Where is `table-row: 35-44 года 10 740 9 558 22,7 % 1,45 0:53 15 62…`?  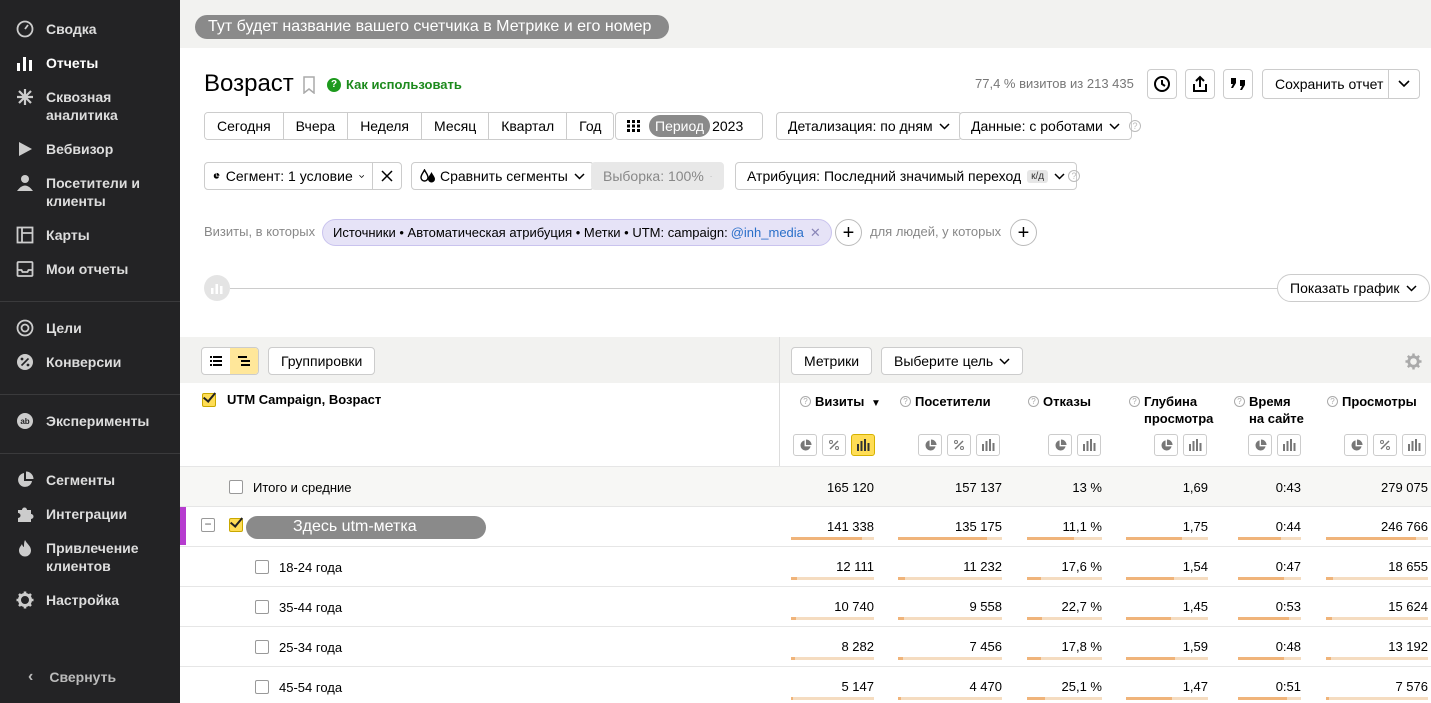
table-row: 35-44 года 10 740 9 558 22,7 % 1,45 0:53 15 62… is located at coordinates (805, 606).